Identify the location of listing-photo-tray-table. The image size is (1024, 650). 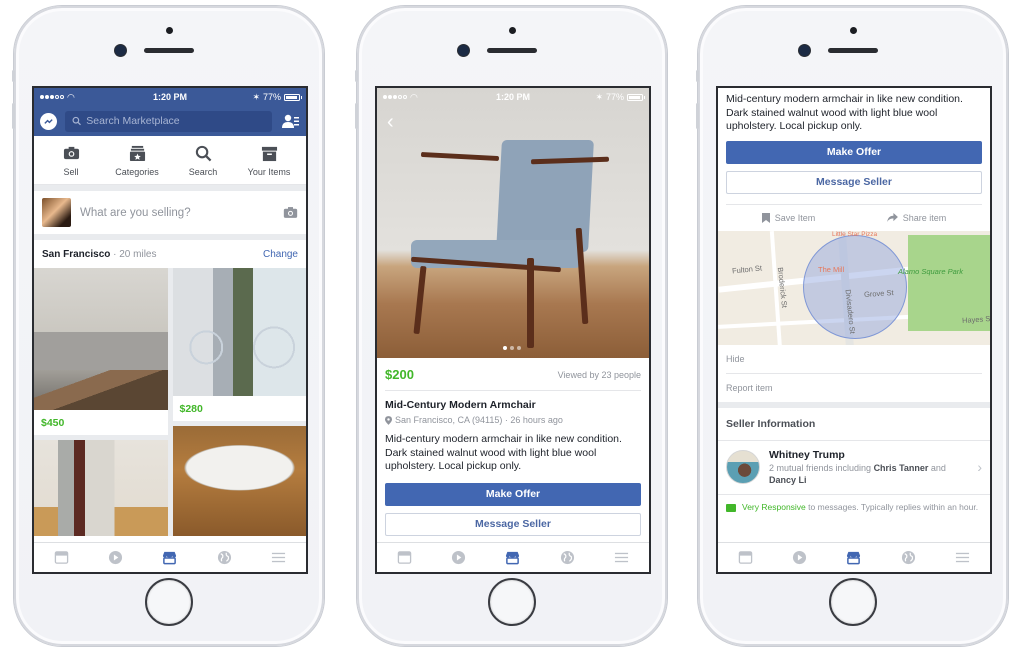
(239, 481).